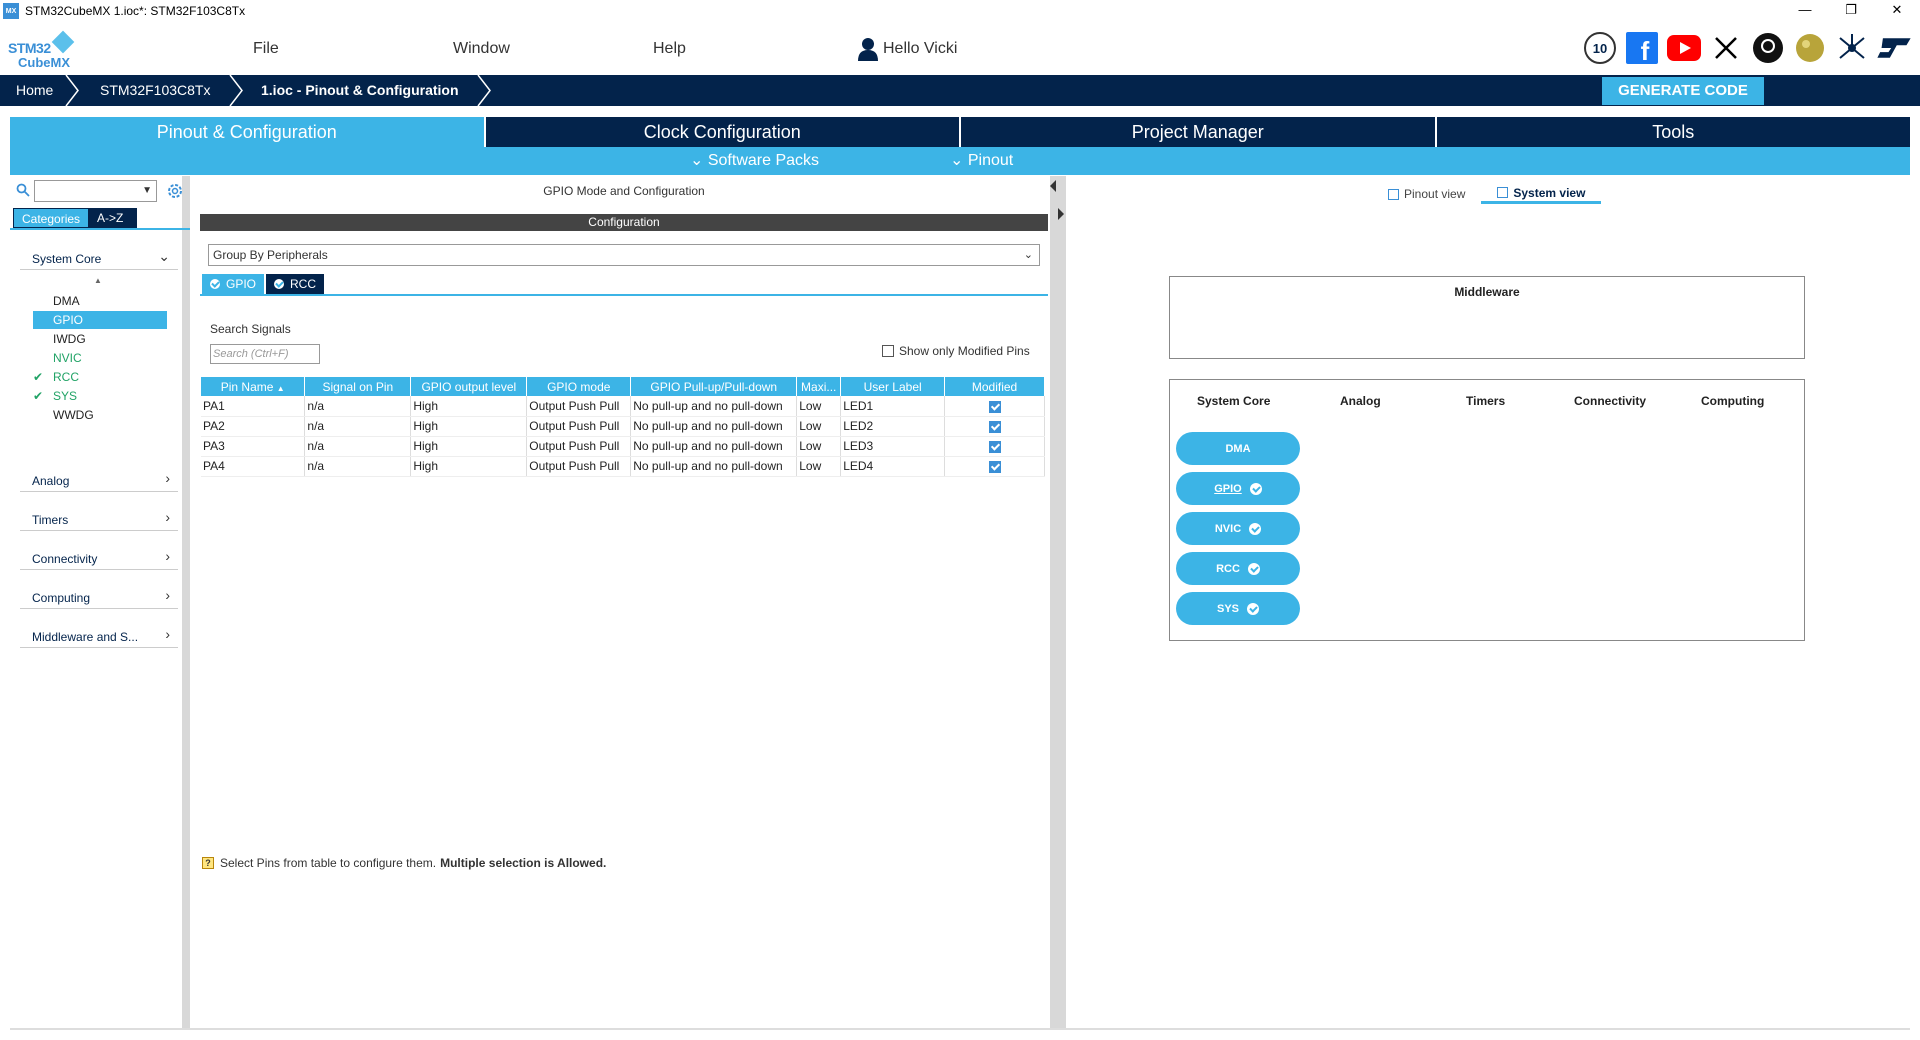 Image resolution: width=1920 pixels, height=1040 pixels. Describe the element at coordinates (34, 90) in the screenshot. I see `breadcrumb-home: Home` at that location.